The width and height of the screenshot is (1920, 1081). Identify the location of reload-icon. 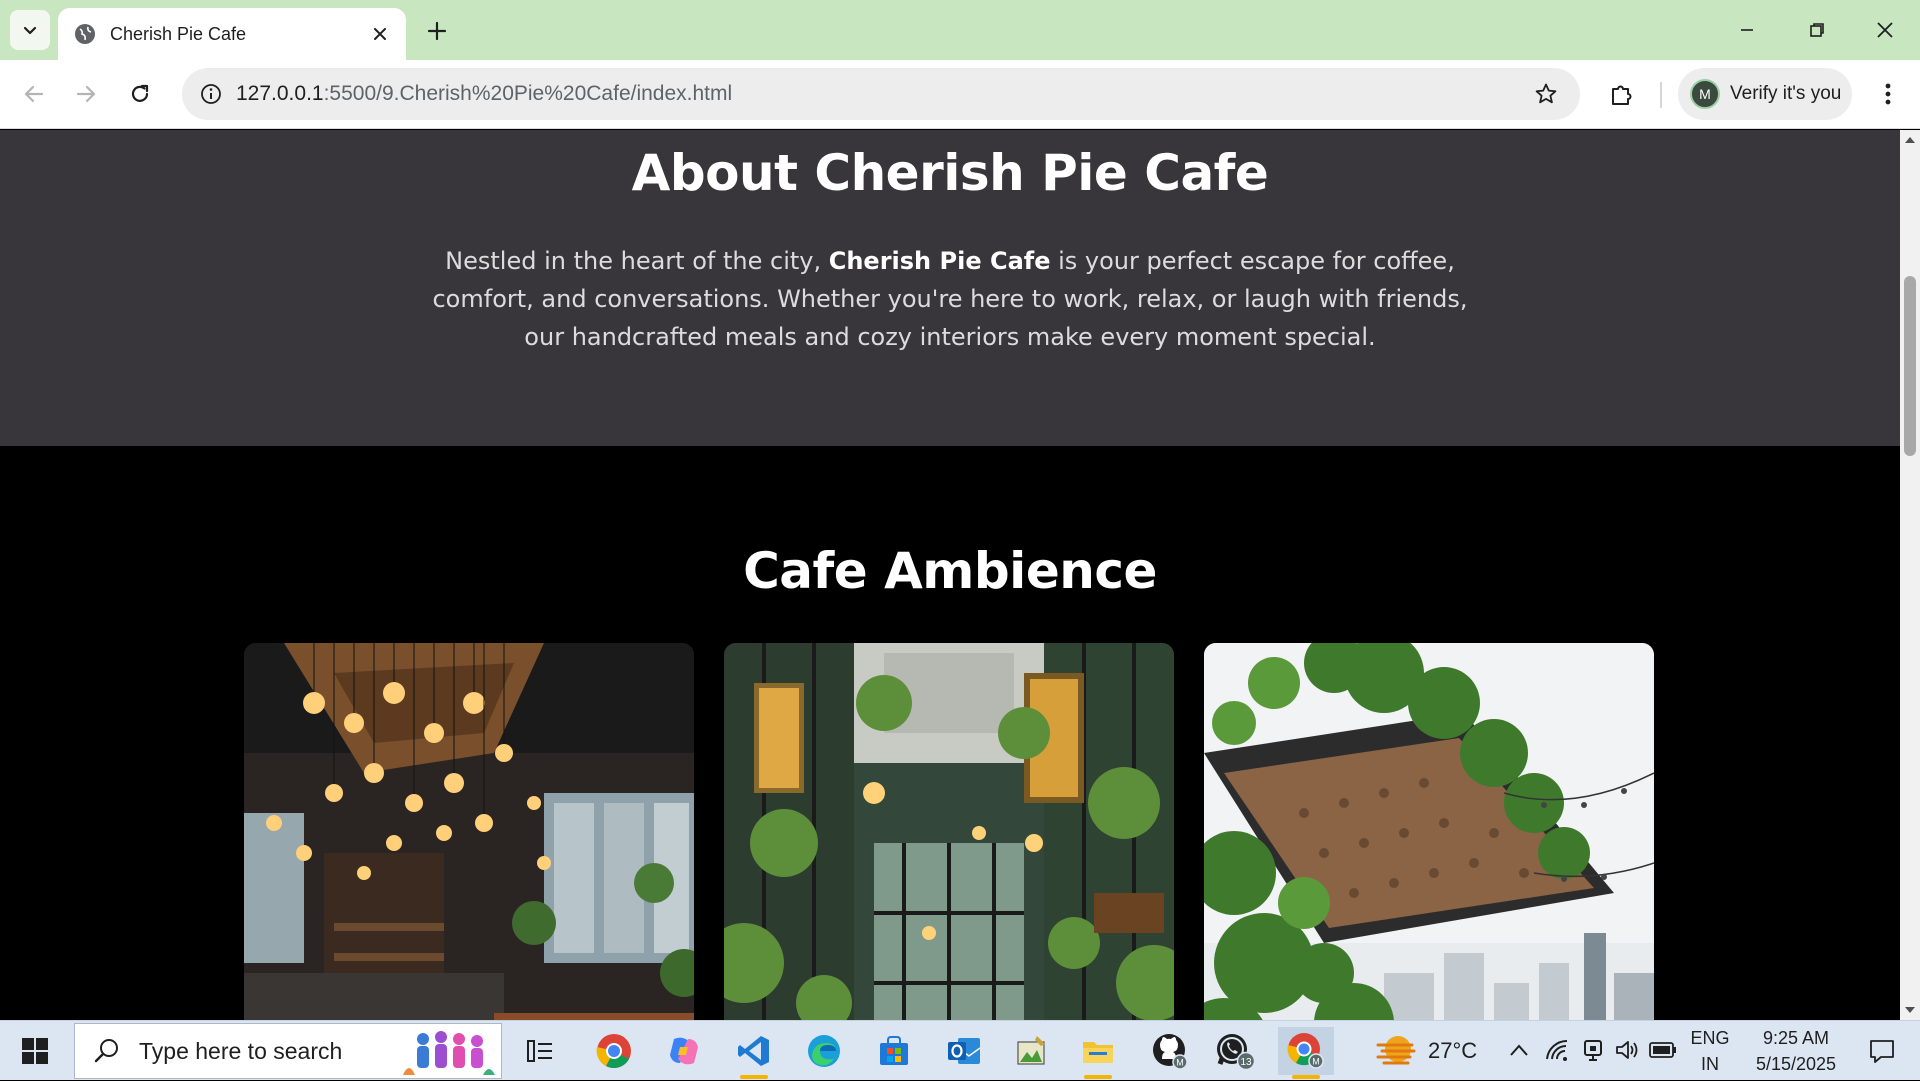
(140, 93).